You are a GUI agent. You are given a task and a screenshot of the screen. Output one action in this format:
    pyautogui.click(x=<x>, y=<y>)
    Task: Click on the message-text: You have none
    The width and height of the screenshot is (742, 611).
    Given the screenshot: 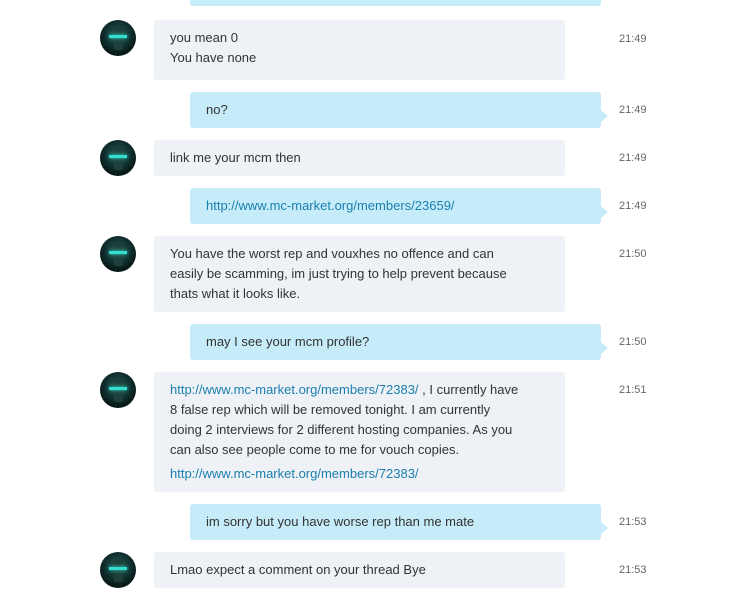 What is the action you would take?
    pyautogui.click(x=213, y=57)
    